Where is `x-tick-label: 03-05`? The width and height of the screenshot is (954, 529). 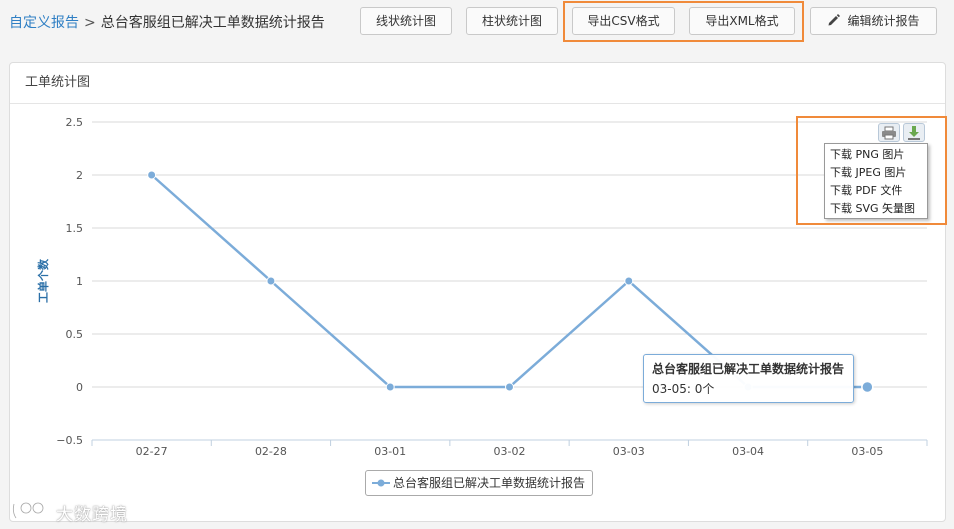 x-tick-label: 03-05 is located at coordinates (867, 451).